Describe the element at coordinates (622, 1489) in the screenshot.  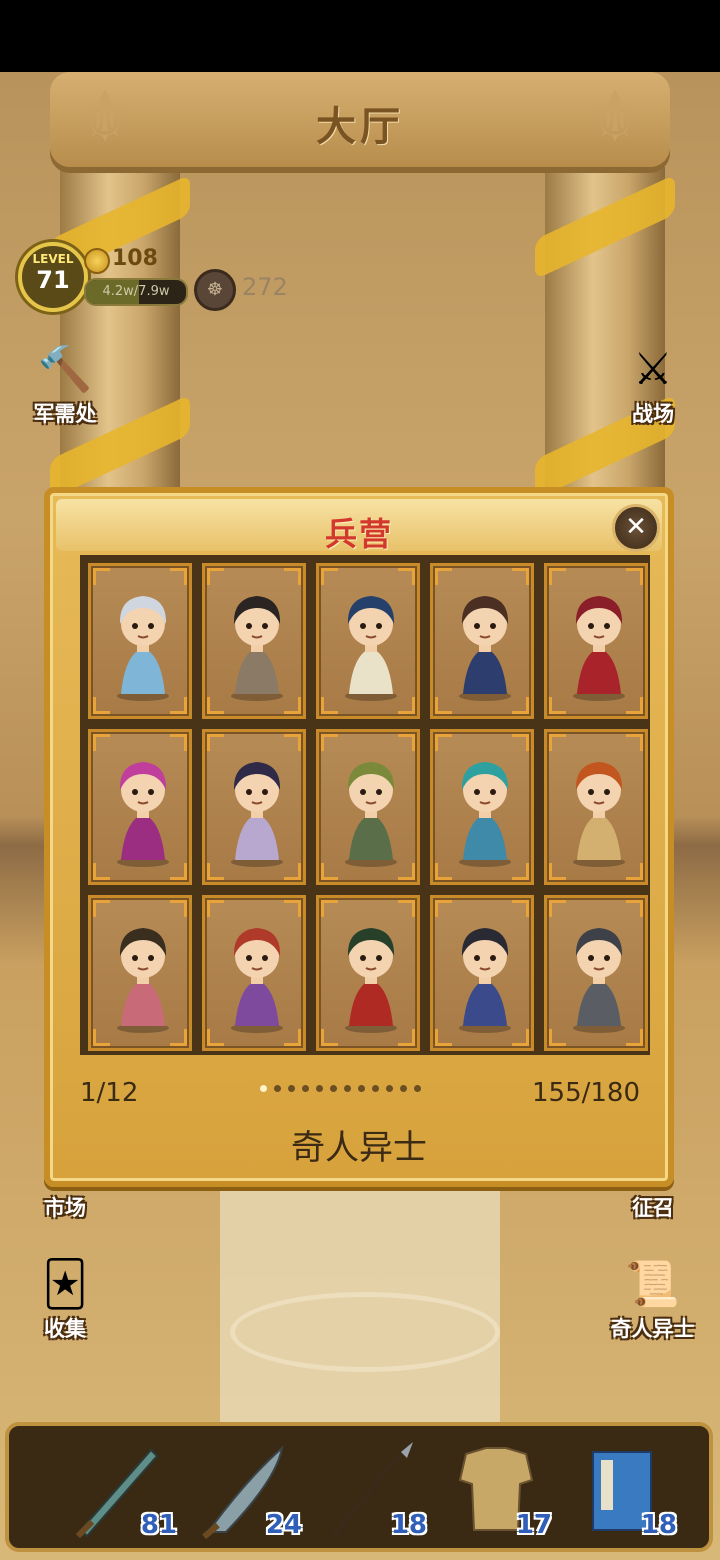
I see `inventory-slot-5: 18` at that location.